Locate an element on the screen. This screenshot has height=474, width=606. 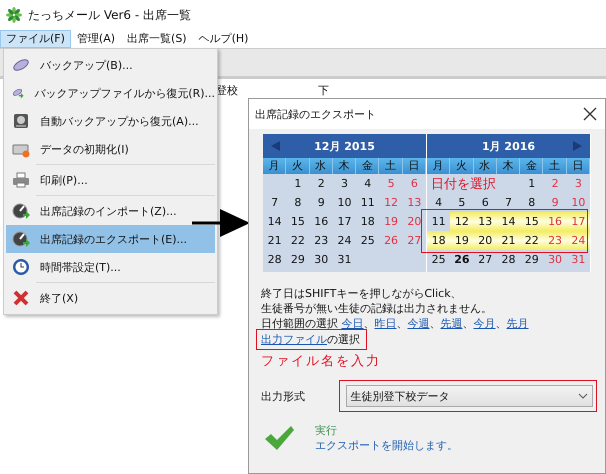
column-header: 下 is located at coordinates (323, 90).